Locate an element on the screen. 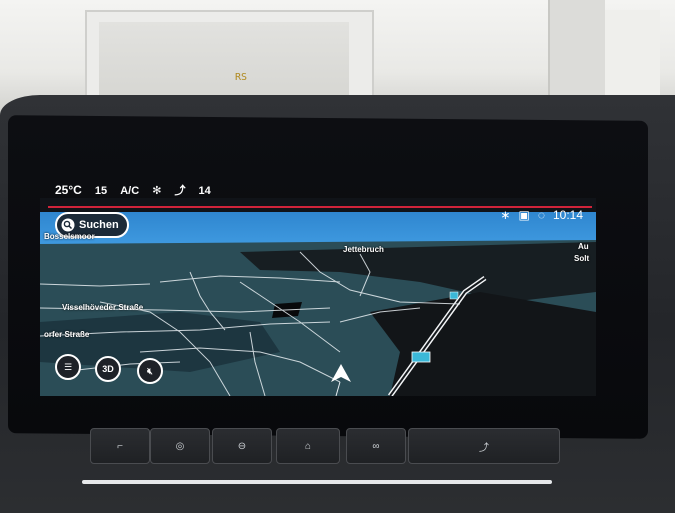  mute-icon: 🔇︎ is located at coordinates (150, 370).